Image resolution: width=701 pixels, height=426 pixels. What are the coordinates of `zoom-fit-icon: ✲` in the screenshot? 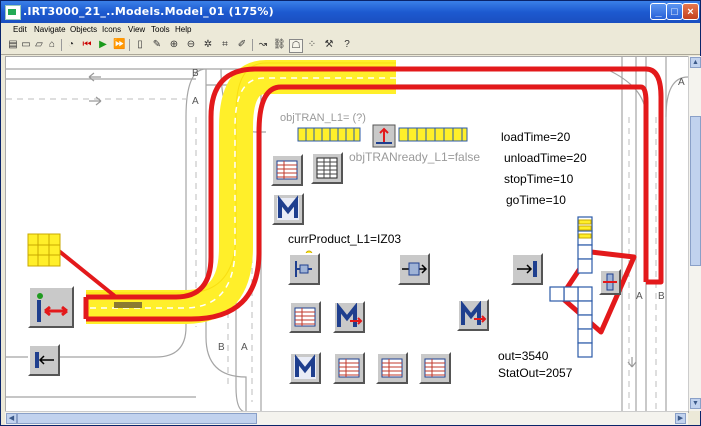 It's located at (208, 45).